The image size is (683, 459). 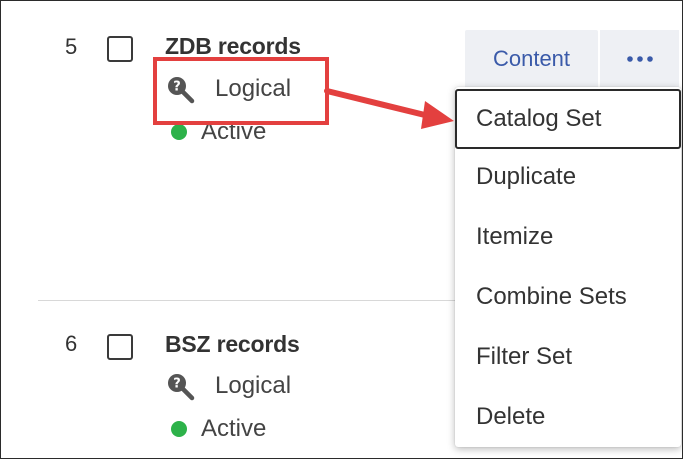 I want to click on row-number: 6, so click(x=71, y=343).